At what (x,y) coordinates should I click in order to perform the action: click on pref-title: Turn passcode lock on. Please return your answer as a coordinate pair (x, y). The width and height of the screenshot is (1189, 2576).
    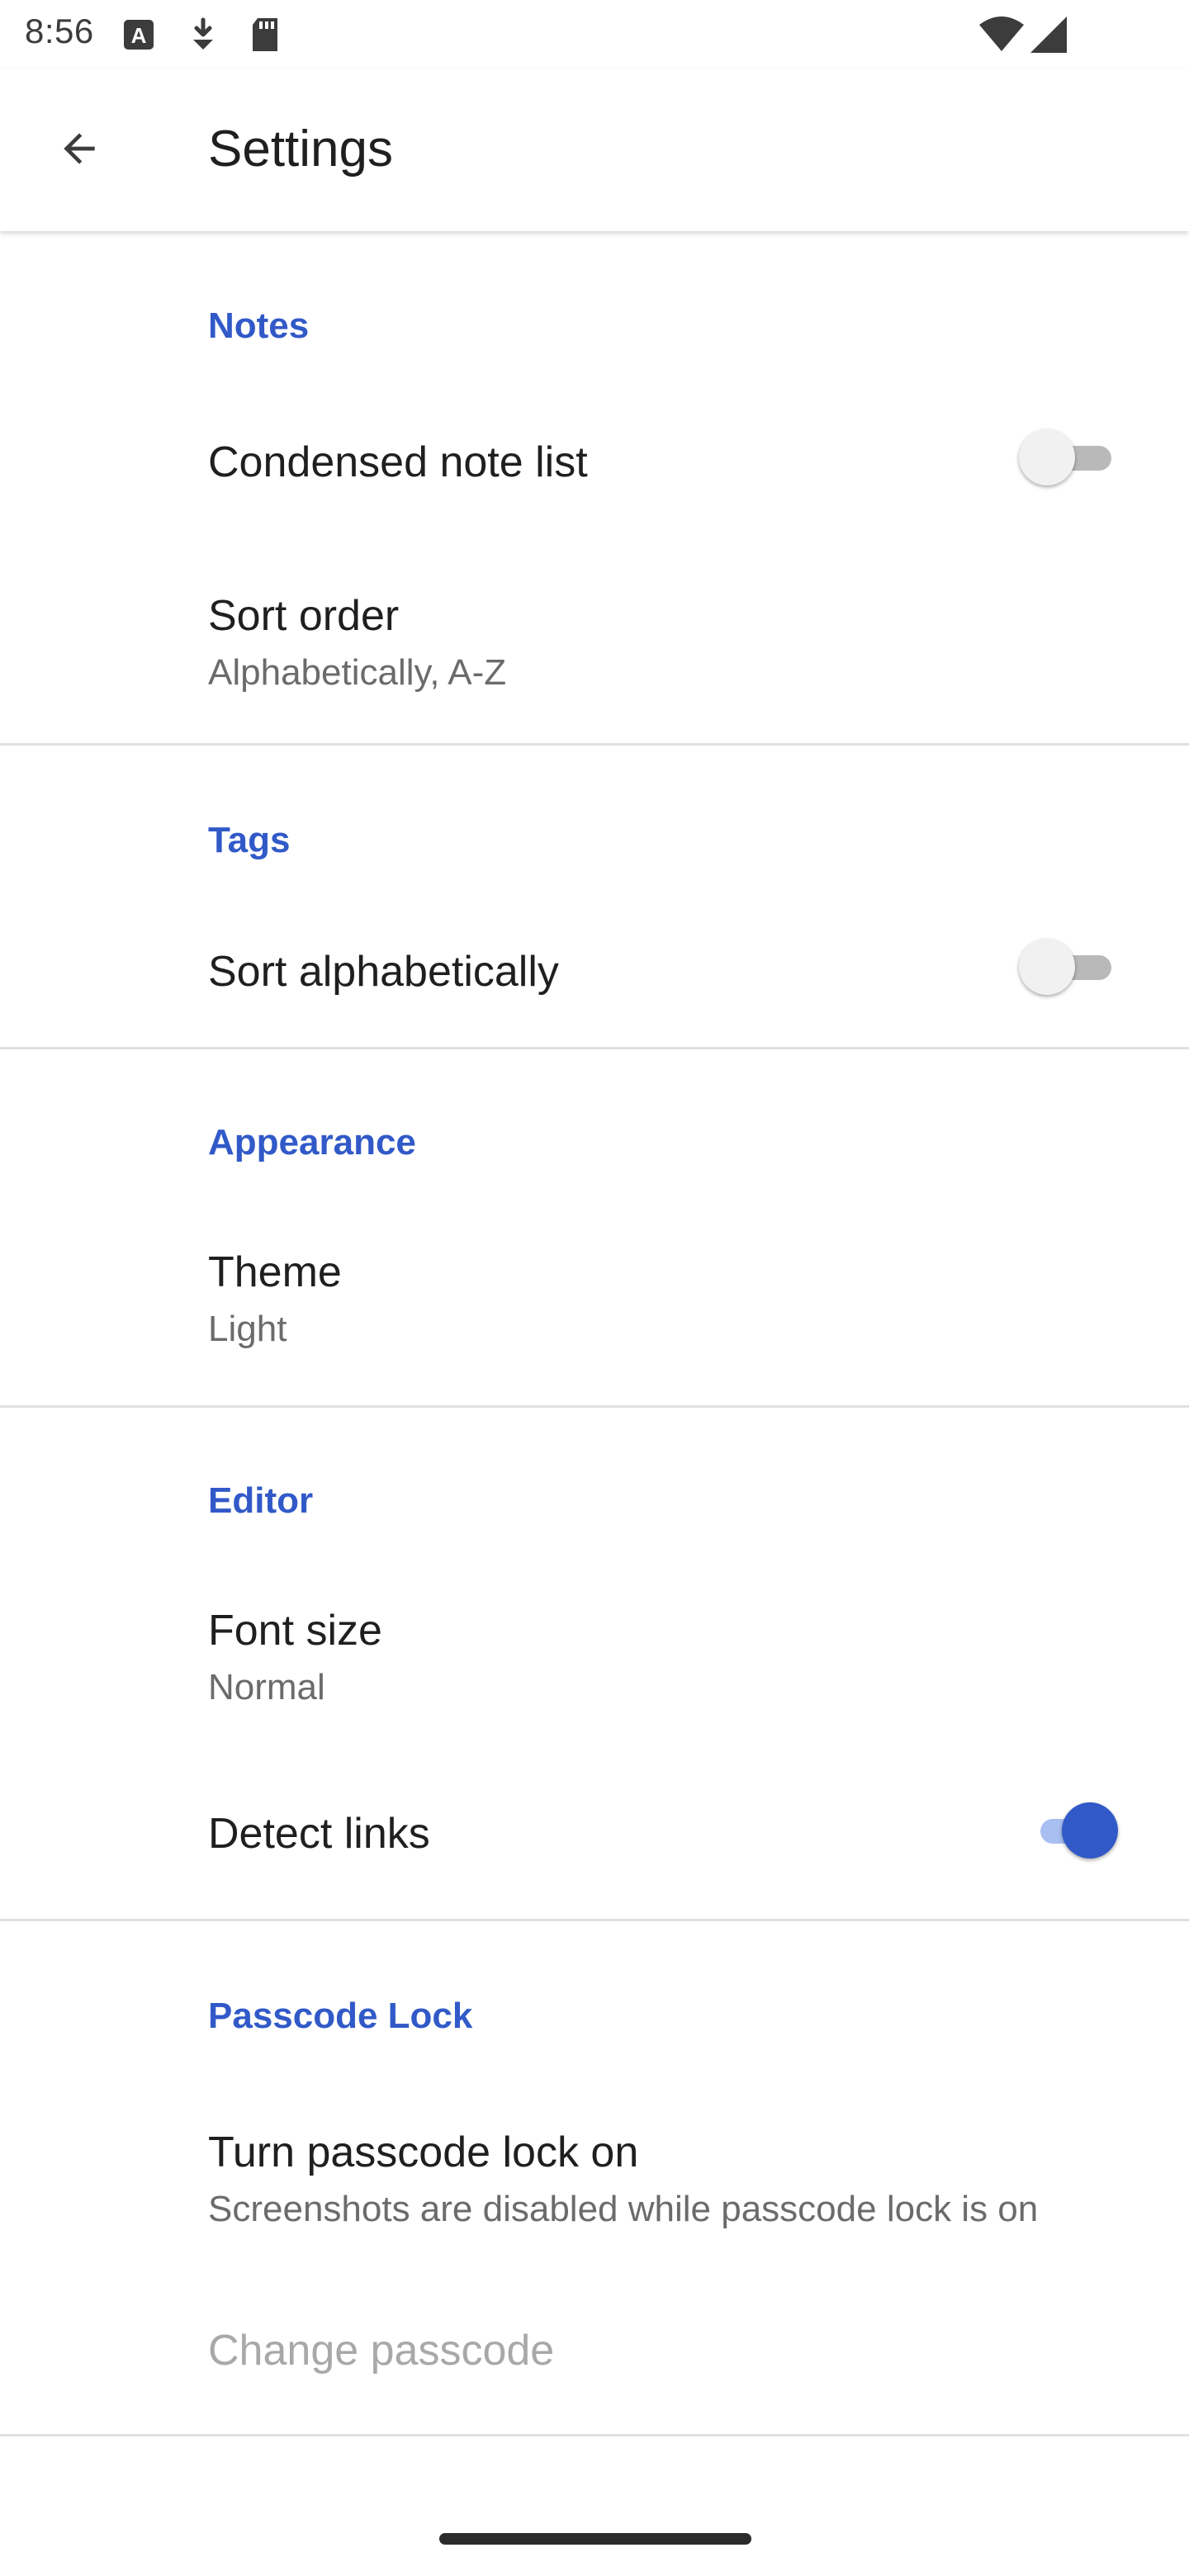
    Looking at the image, I should click on (423, 2152).